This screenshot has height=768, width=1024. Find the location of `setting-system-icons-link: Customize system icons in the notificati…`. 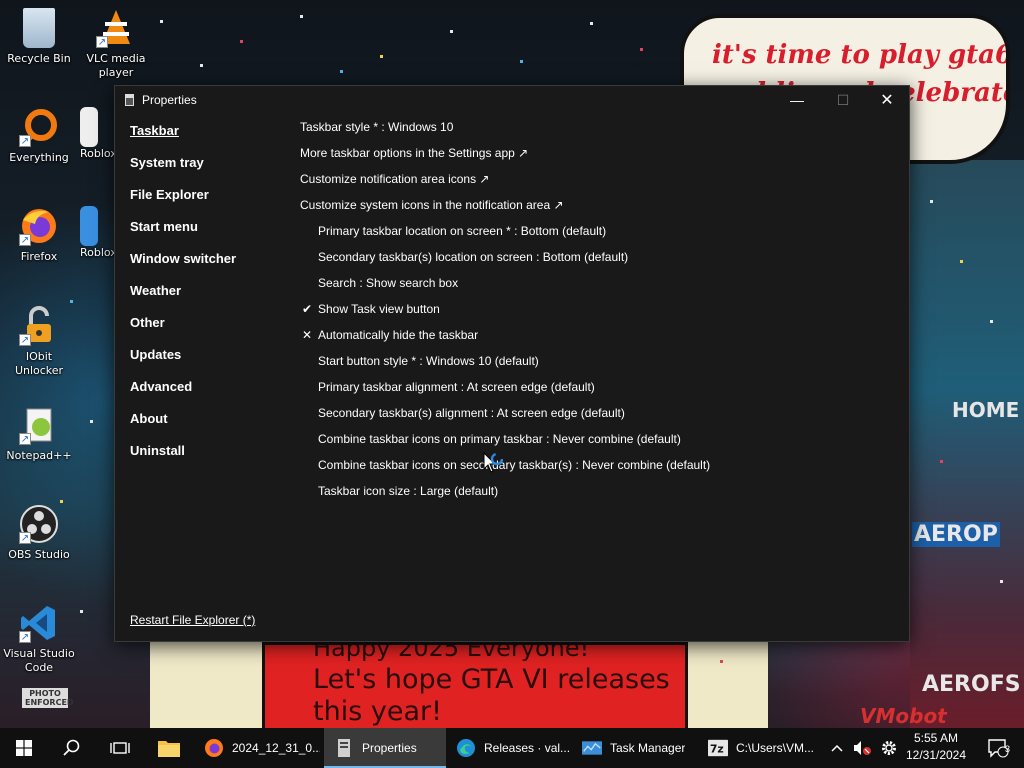

setting-system-icons-link: Customize system icons in the notificati… is located at coordinates (600, 209).